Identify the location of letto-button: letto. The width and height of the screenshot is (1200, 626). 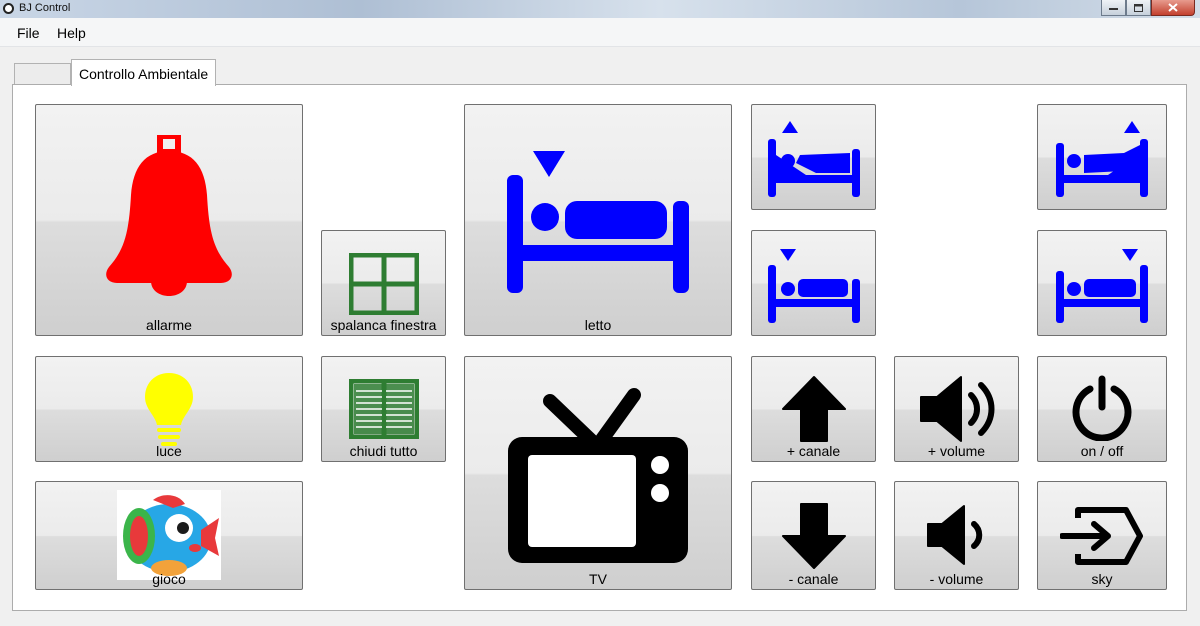
(598, 220).